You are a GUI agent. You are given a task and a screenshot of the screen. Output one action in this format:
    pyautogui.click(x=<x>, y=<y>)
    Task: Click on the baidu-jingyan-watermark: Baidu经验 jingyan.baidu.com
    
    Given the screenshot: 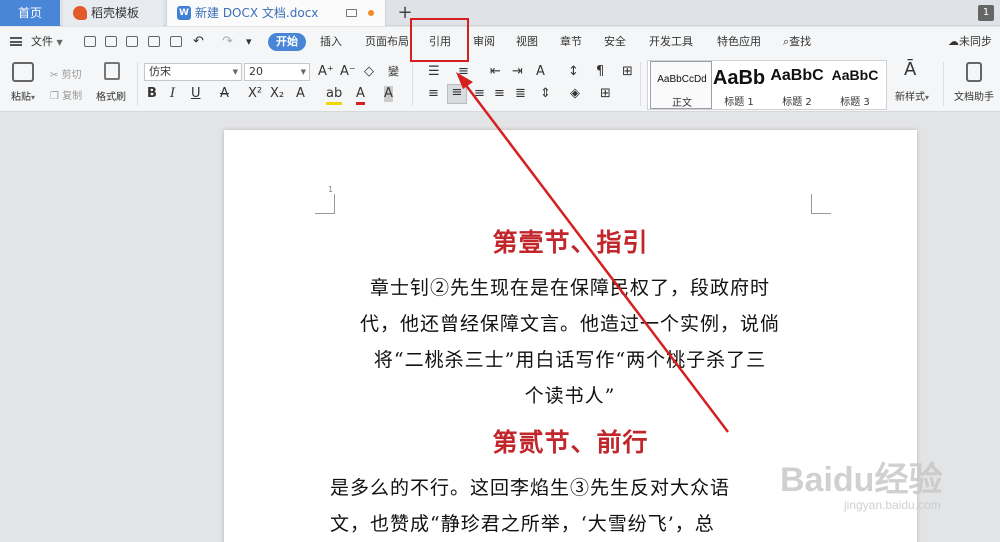 What is the action you would take?
    pyautogui.click(x=890, y=495)
    